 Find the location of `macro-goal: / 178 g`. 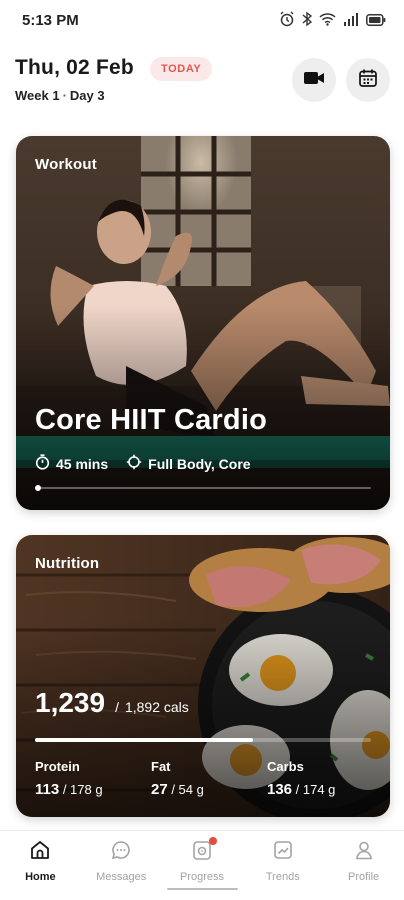

macro-goal: / 178 g is located at coordinates (82, 789).